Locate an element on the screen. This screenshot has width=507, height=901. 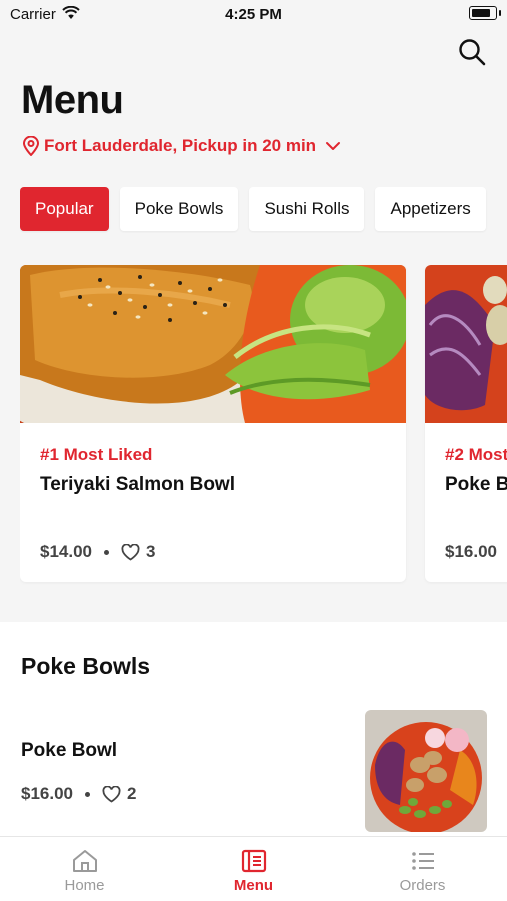
tab-poke-bowls: Poke Bowls is located at coordinates (179, 209).